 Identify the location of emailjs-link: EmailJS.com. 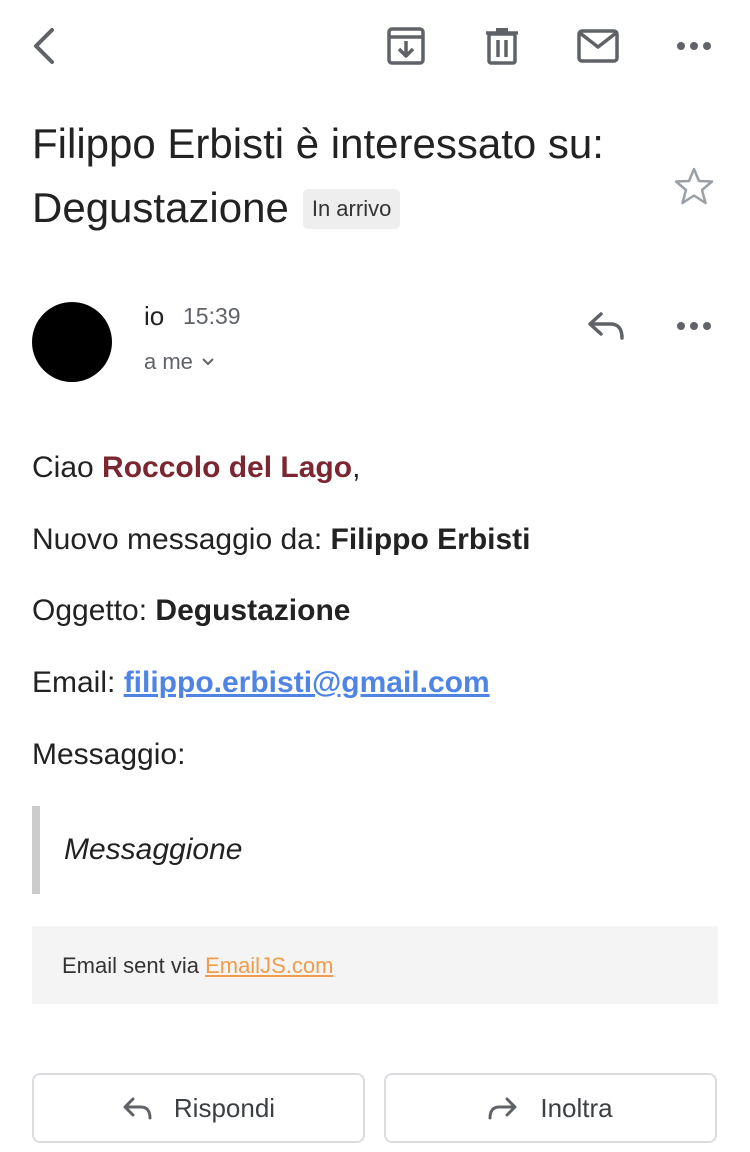
(269, 965).